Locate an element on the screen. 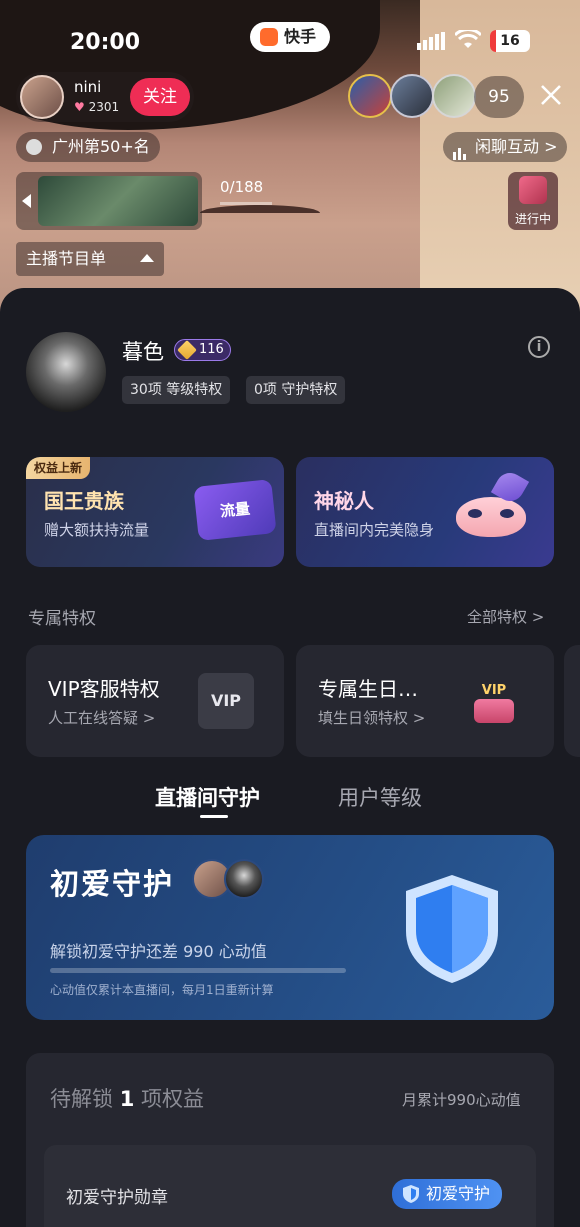 The image size is (580, 1227). traffic-boost-icon: 流量 is located at coordinates (235, 510).